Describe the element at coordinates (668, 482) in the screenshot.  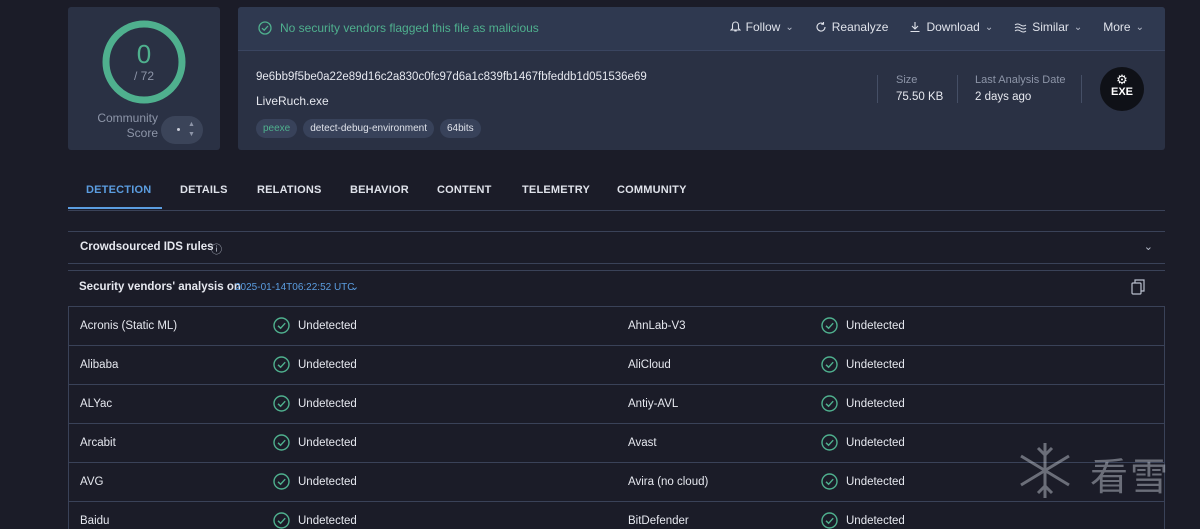
I see `vendor-name: Avira (no cloud)` at that location.